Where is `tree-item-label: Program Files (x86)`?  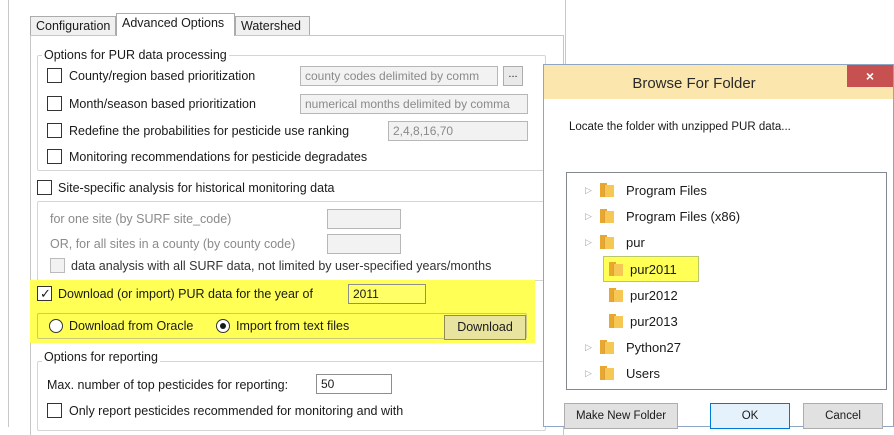
tree-item-label: Program Files (x86) is located at coordinates (683, 216).